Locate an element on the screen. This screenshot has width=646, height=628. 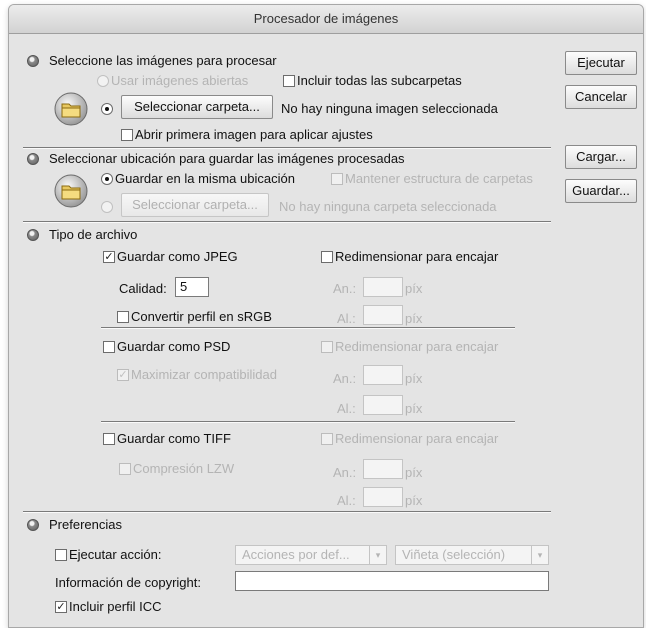
save-as-tiff-checkbox is located at coordinates (109, 439).